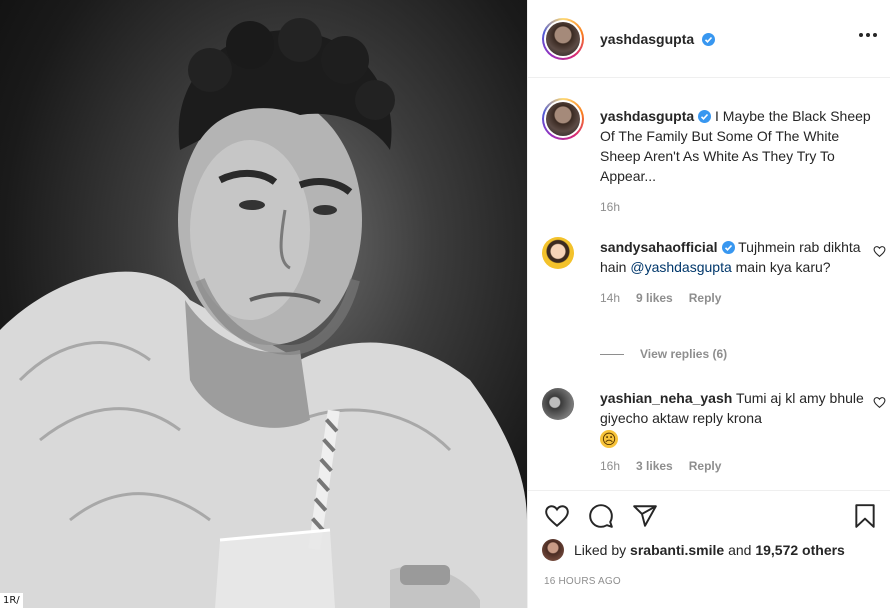  I want to click on comment-likes: 3 likes, so click(654, 466).